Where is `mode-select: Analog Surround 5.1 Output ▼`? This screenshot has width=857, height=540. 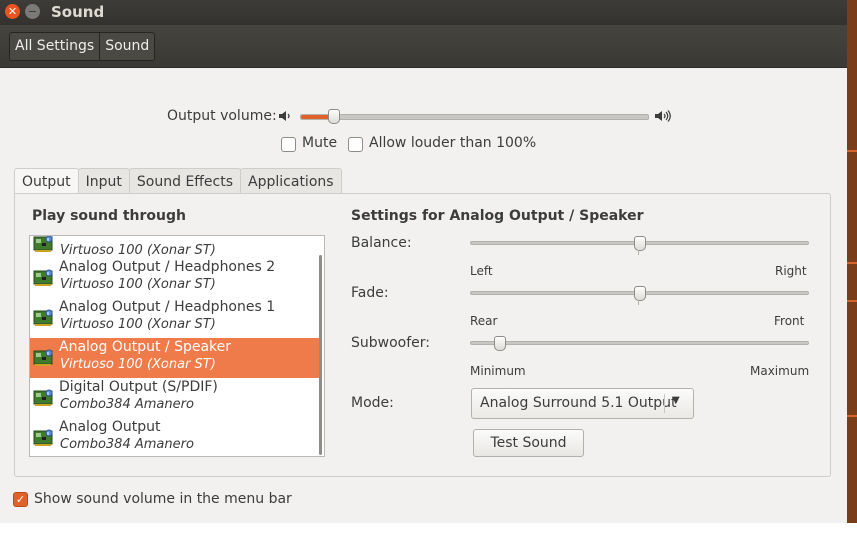
mode-select: Analog Surround 5.1 Output ▼ is located at coordinates (582, 403).